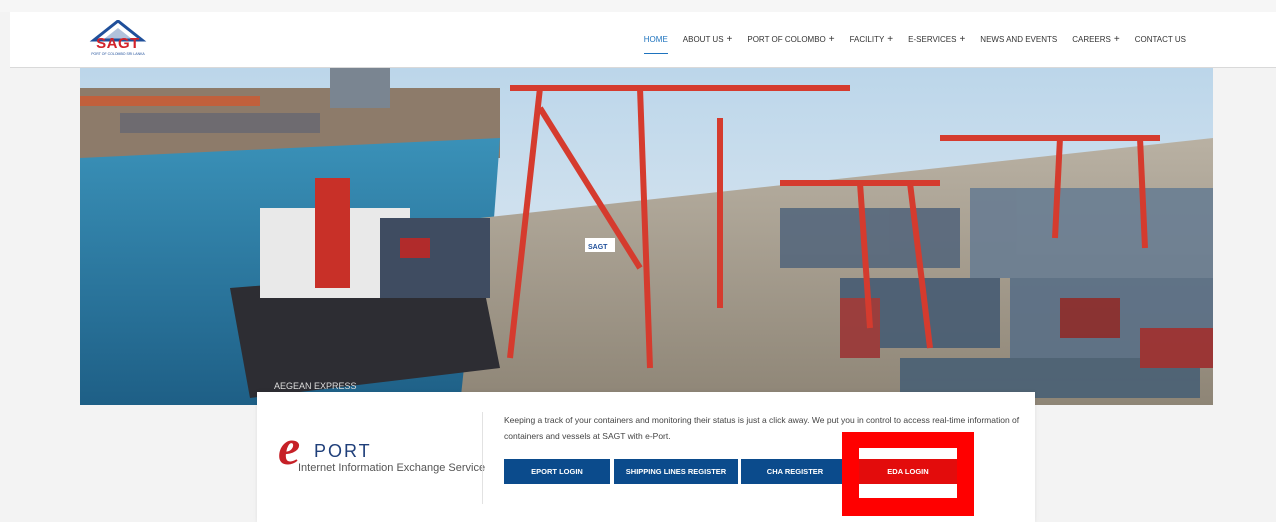  I want to click on nav-home: HOME, so click(655, 44).